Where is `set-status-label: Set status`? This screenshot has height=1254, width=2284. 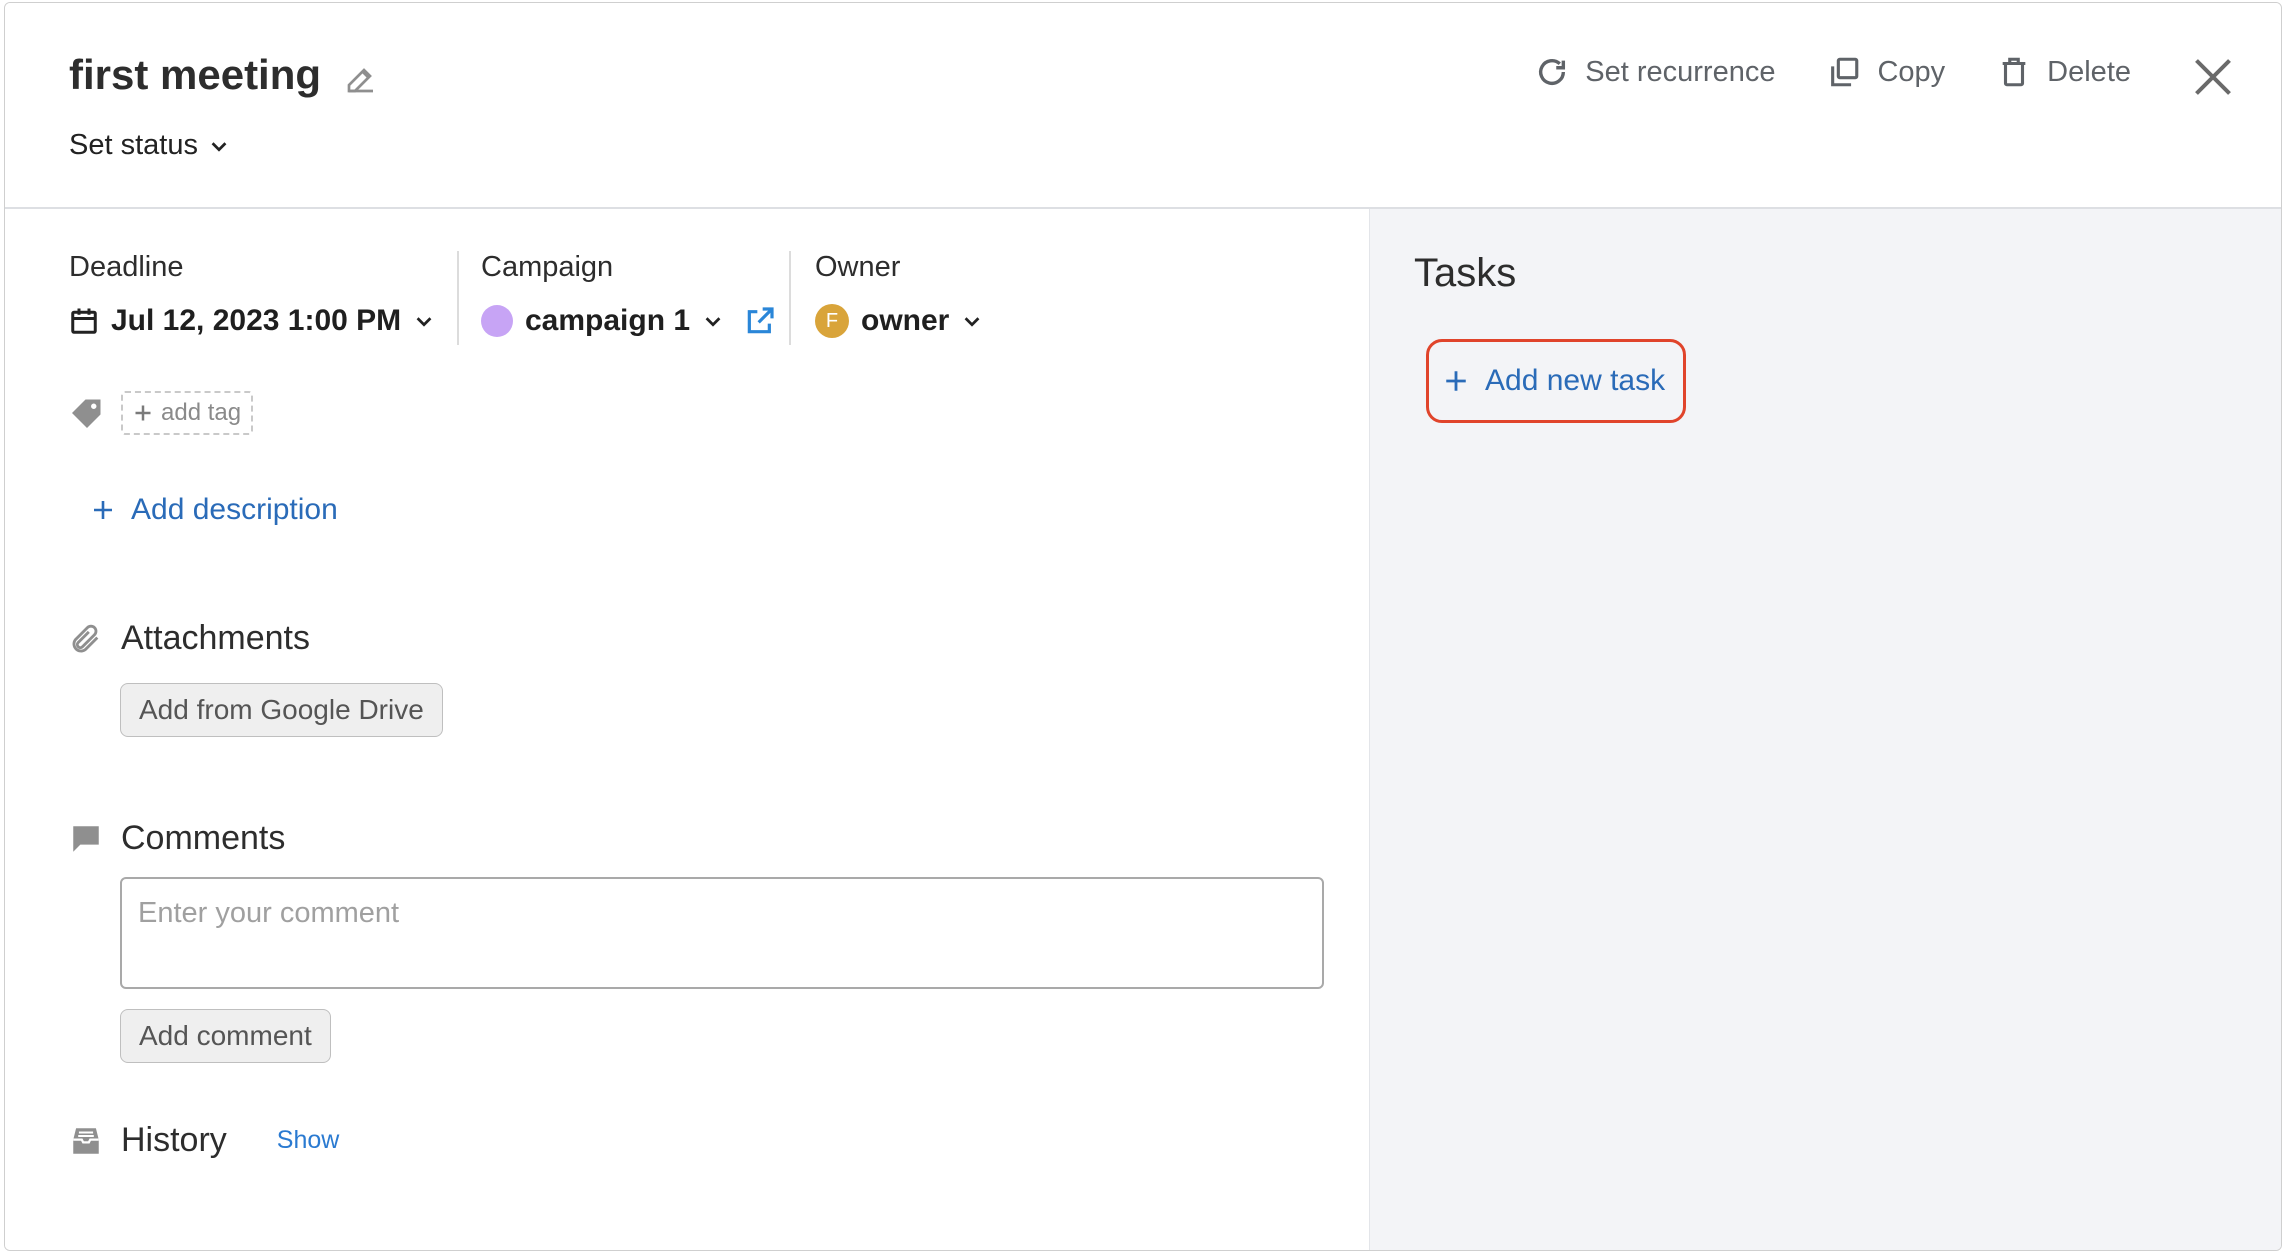
set-status-label: Set status is located at coordinates (133, 145).